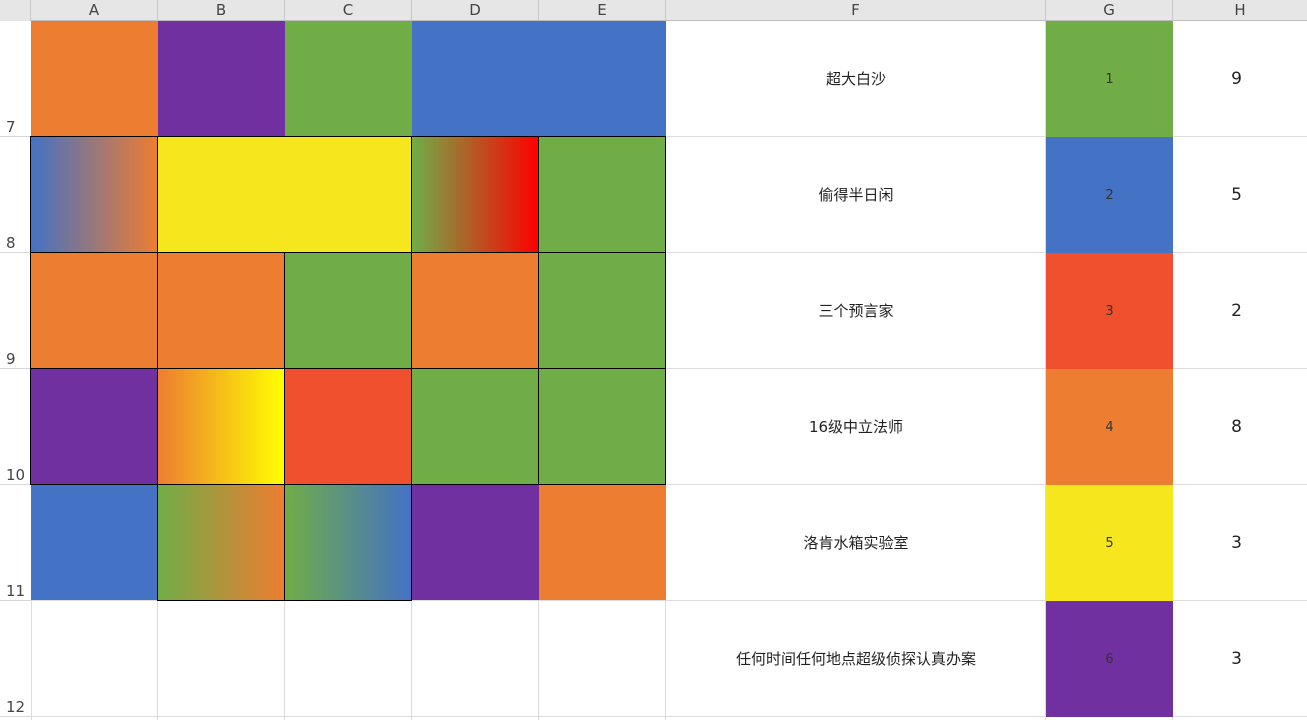 This screenshot has height=720, width=1307. Describe the element at coordinates (856, 78) in the screenshot. I see `cell-f7: 超大白沙` at that location.